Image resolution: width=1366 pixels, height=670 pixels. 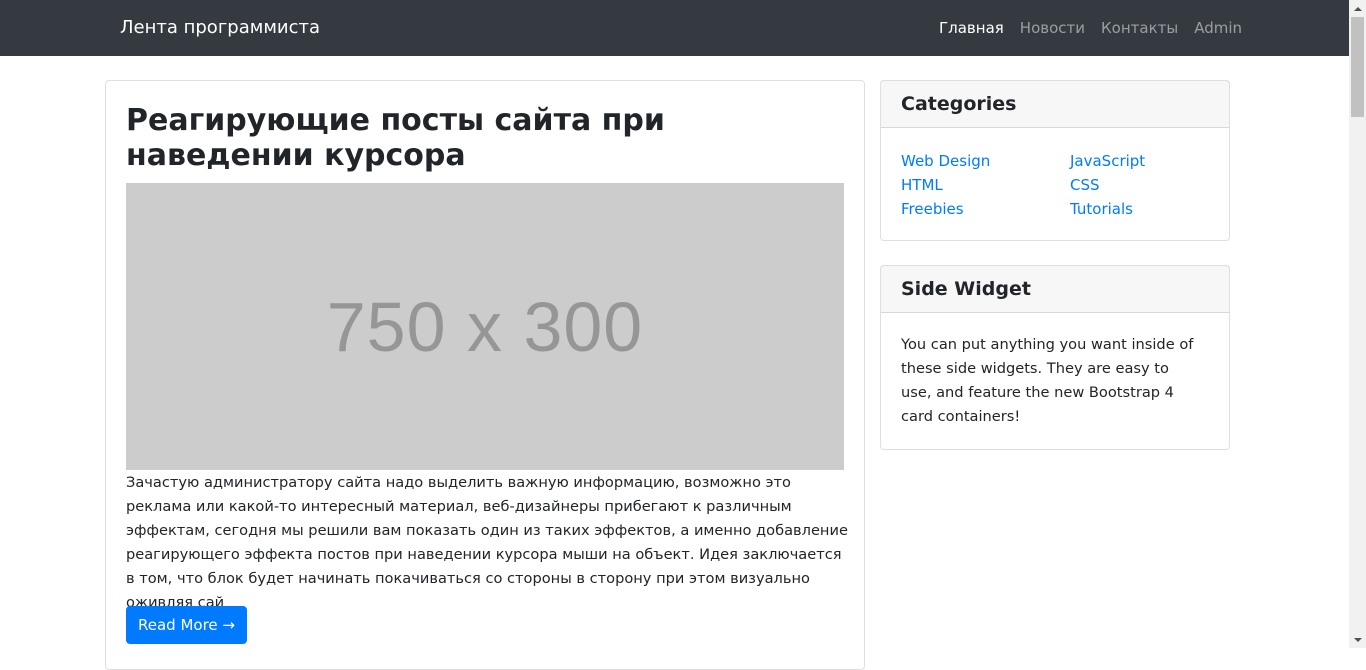 I want to click on navbar-brand: Лента программиста, so click(x=220, y=28).